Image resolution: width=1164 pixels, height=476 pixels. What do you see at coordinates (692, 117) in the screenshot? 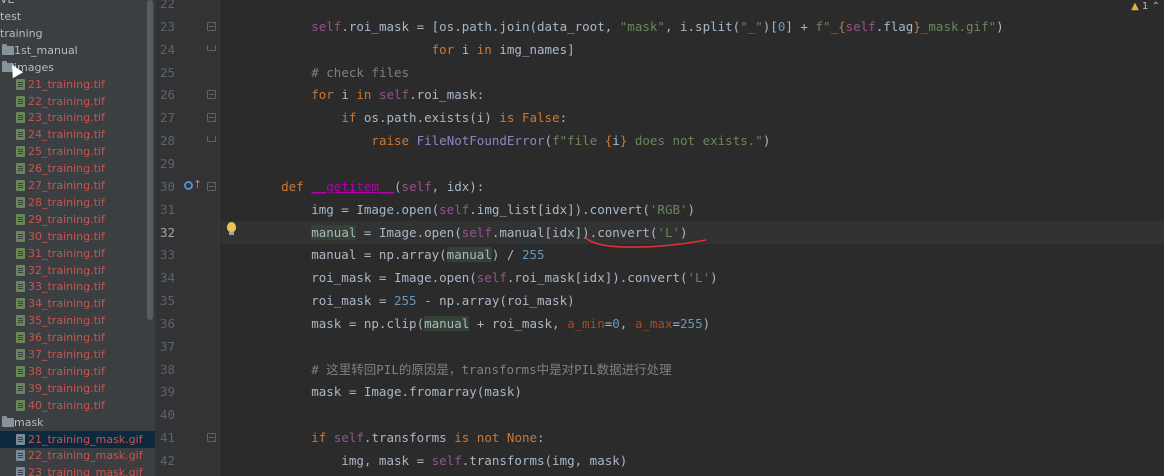
I see `code-line: if os.path.exists(i) is False:` at bounding box center [692, 117].